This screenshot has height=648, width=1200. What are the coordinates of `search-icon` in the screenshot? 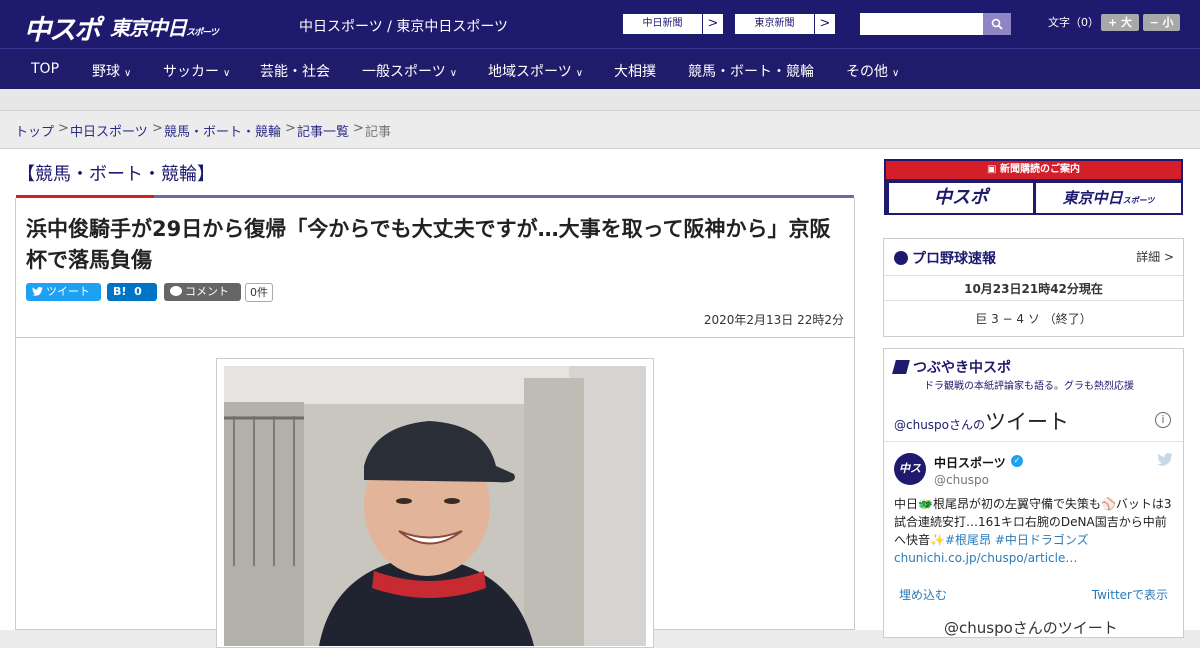 It's located at (997, 24).